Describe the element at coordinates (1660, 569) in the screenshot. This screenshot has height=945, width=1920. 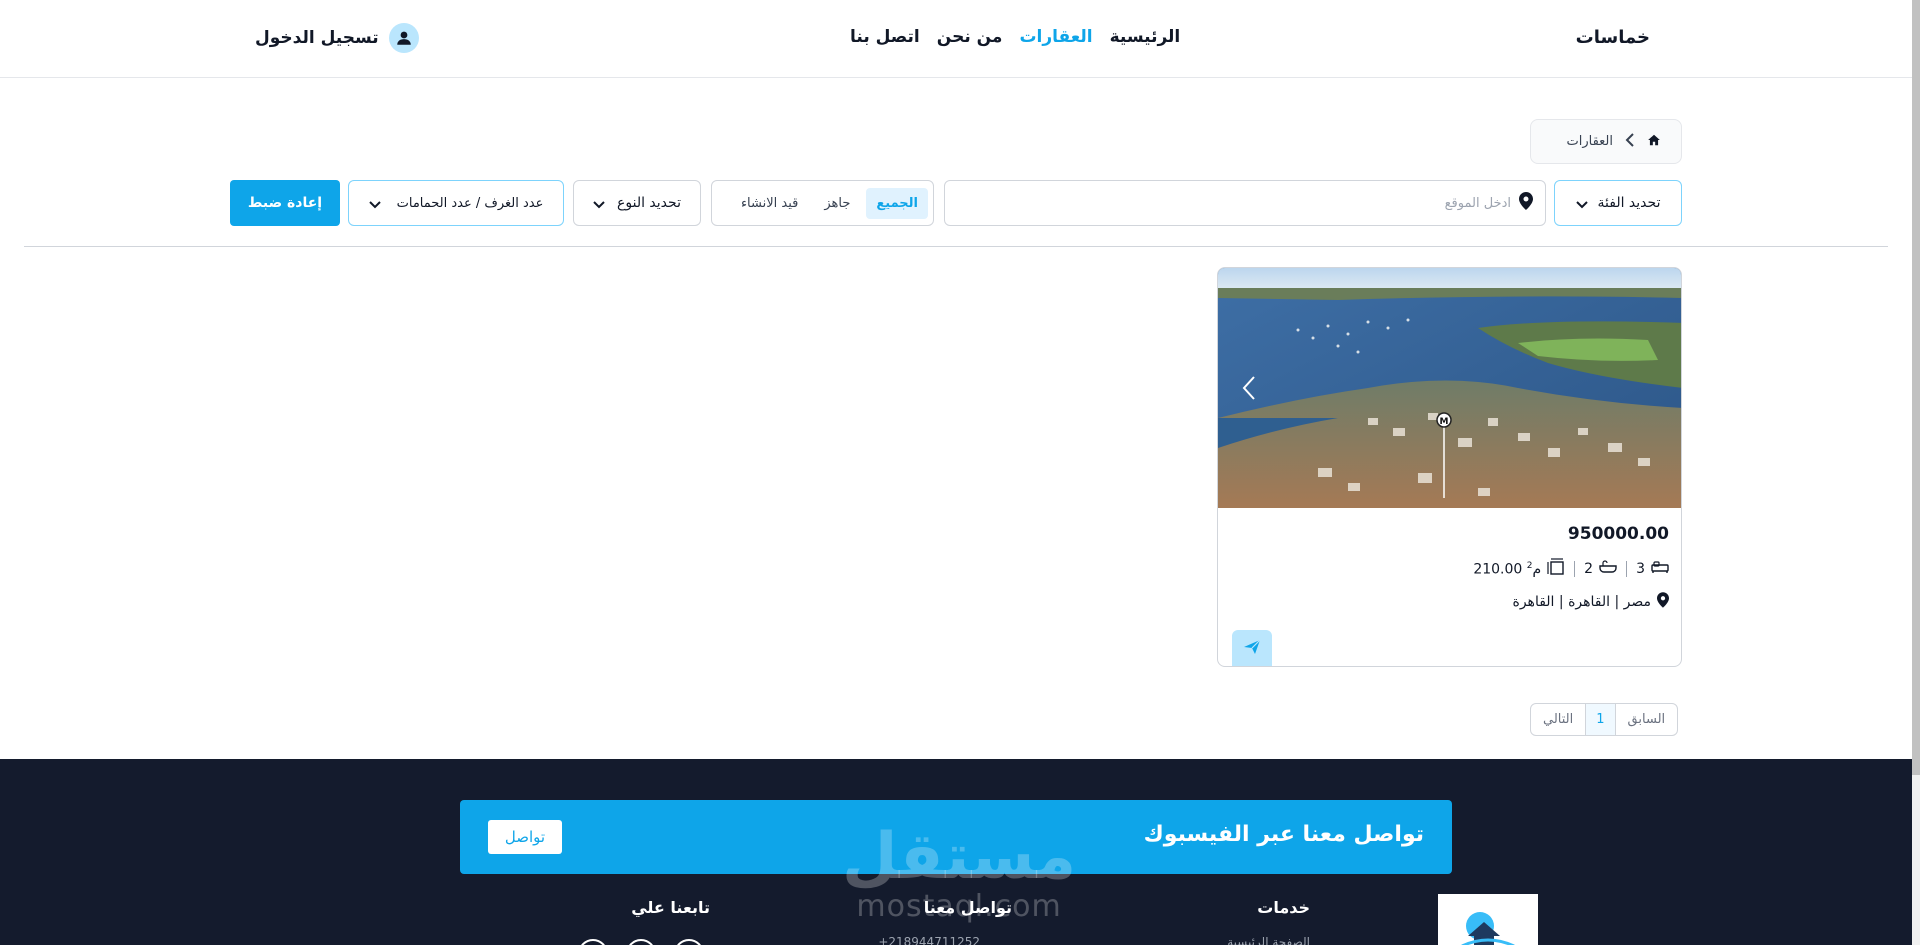
I see `bed-icon` at that location.